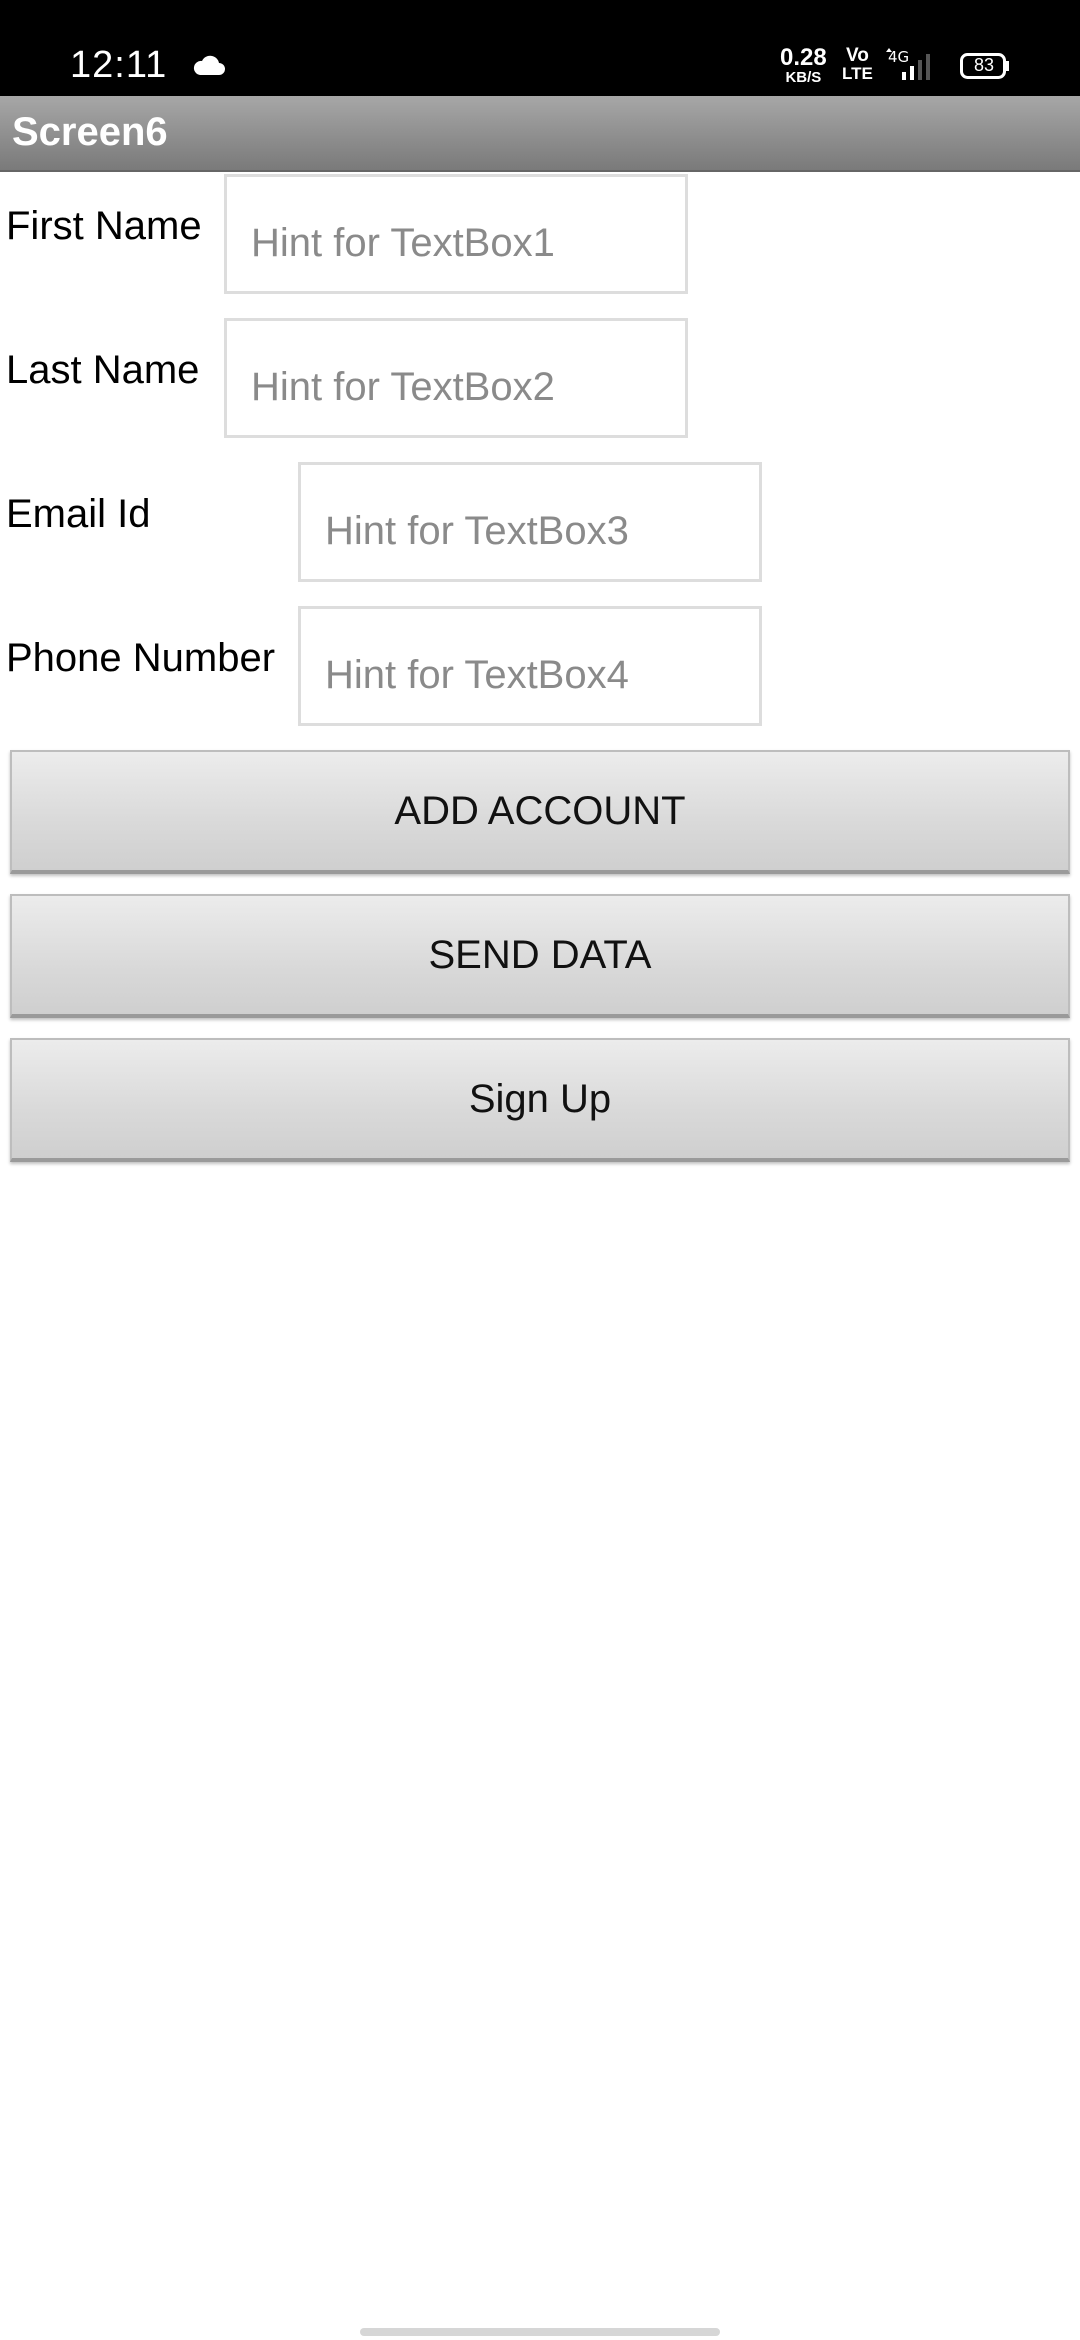  Describe the element at coordinates (456, 234) in the screenshot. I see `first-name-field` at that location.